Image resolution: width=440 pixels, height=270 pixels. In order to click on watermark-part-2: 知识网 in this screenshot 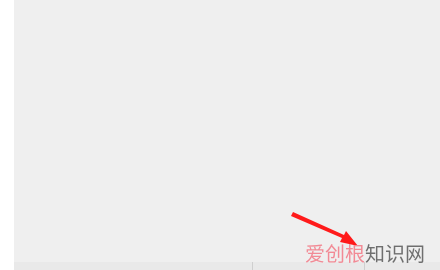, I will do `click(395, 254)`.